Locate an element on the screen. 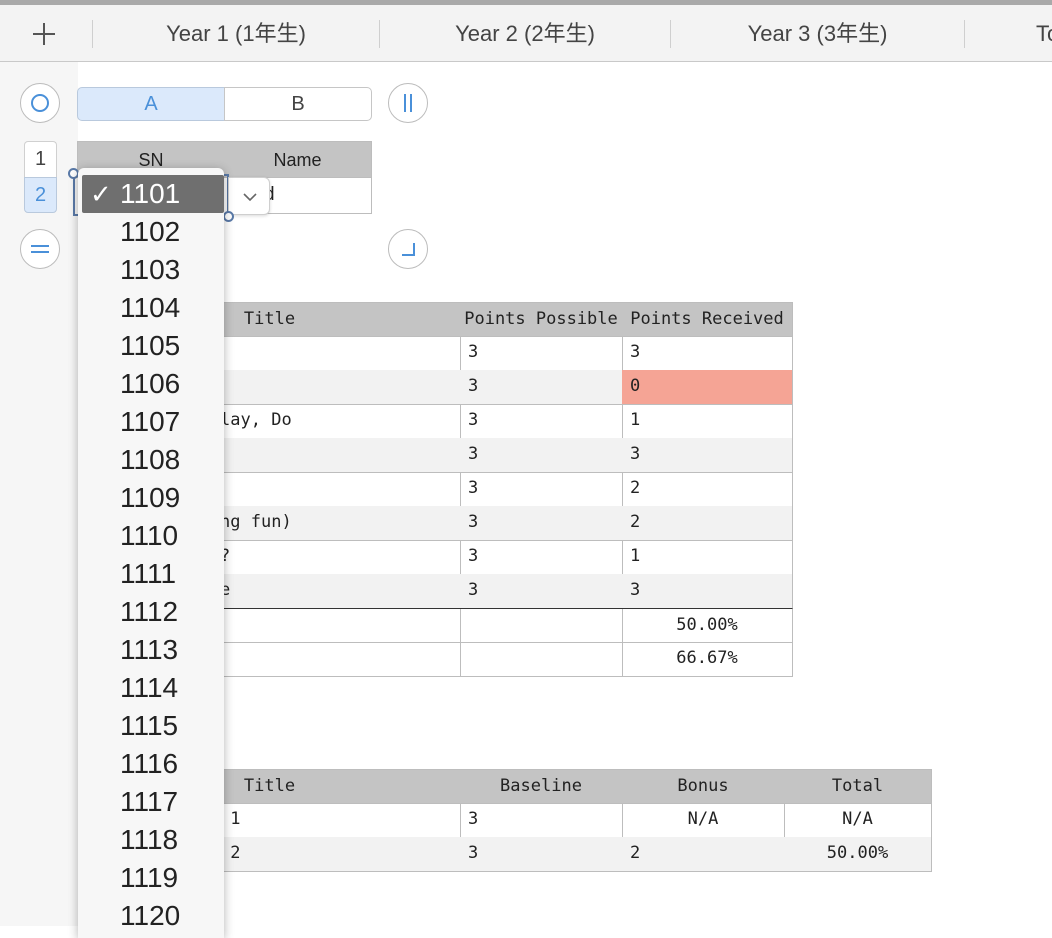 The width and height of the screenshot is (1052, 938). popup-trigger-button is located at coordinates (249, 196).